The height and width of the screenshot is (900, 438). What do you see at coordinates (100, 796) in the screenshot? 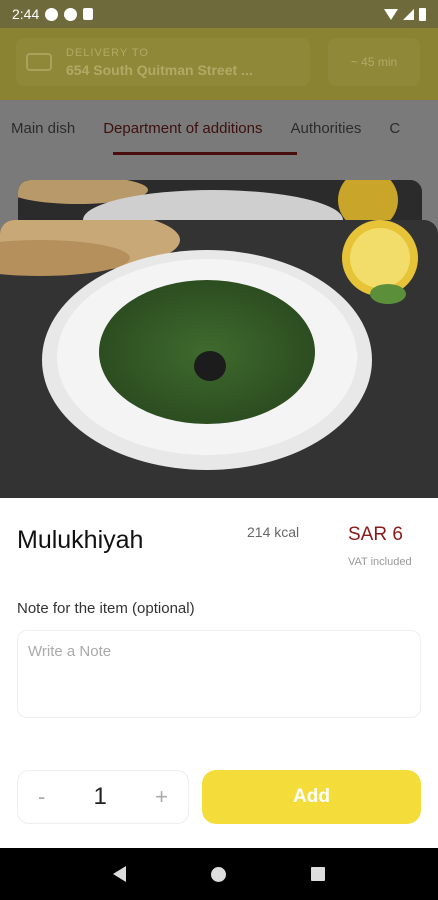
I see `quantity-value: 1` at bounding box center [100, 796].